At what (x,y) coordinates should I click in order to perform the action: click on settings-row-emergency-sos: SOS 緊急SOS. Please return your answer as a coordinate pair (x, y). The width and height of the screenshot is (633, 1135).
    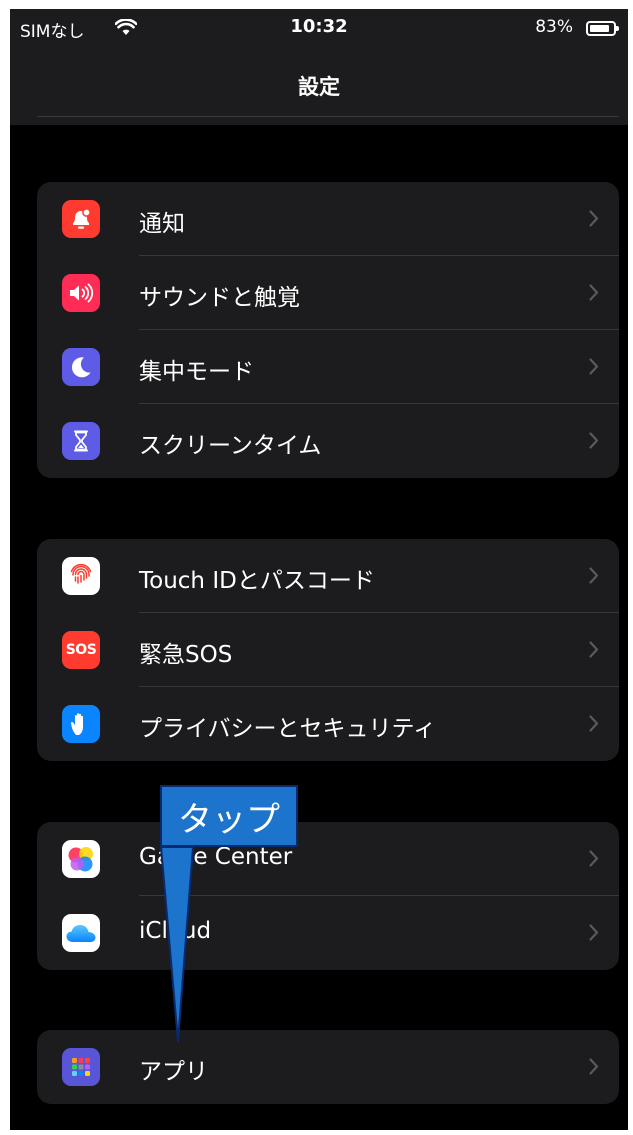
    Looking at the image, I should click on (328, 650).